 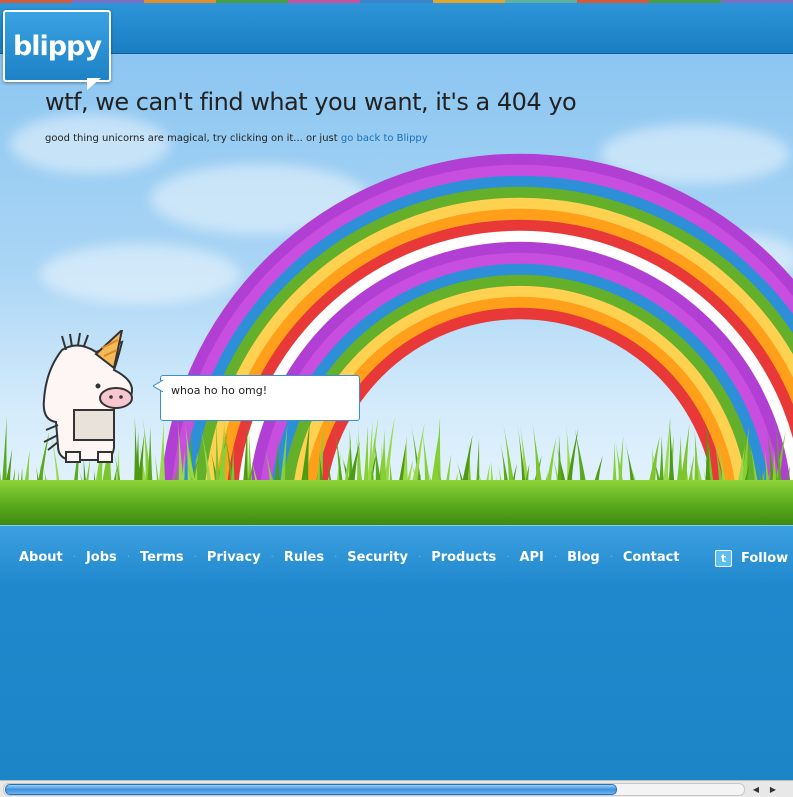 I want to click on header-bar, so click(x=396, y=28).